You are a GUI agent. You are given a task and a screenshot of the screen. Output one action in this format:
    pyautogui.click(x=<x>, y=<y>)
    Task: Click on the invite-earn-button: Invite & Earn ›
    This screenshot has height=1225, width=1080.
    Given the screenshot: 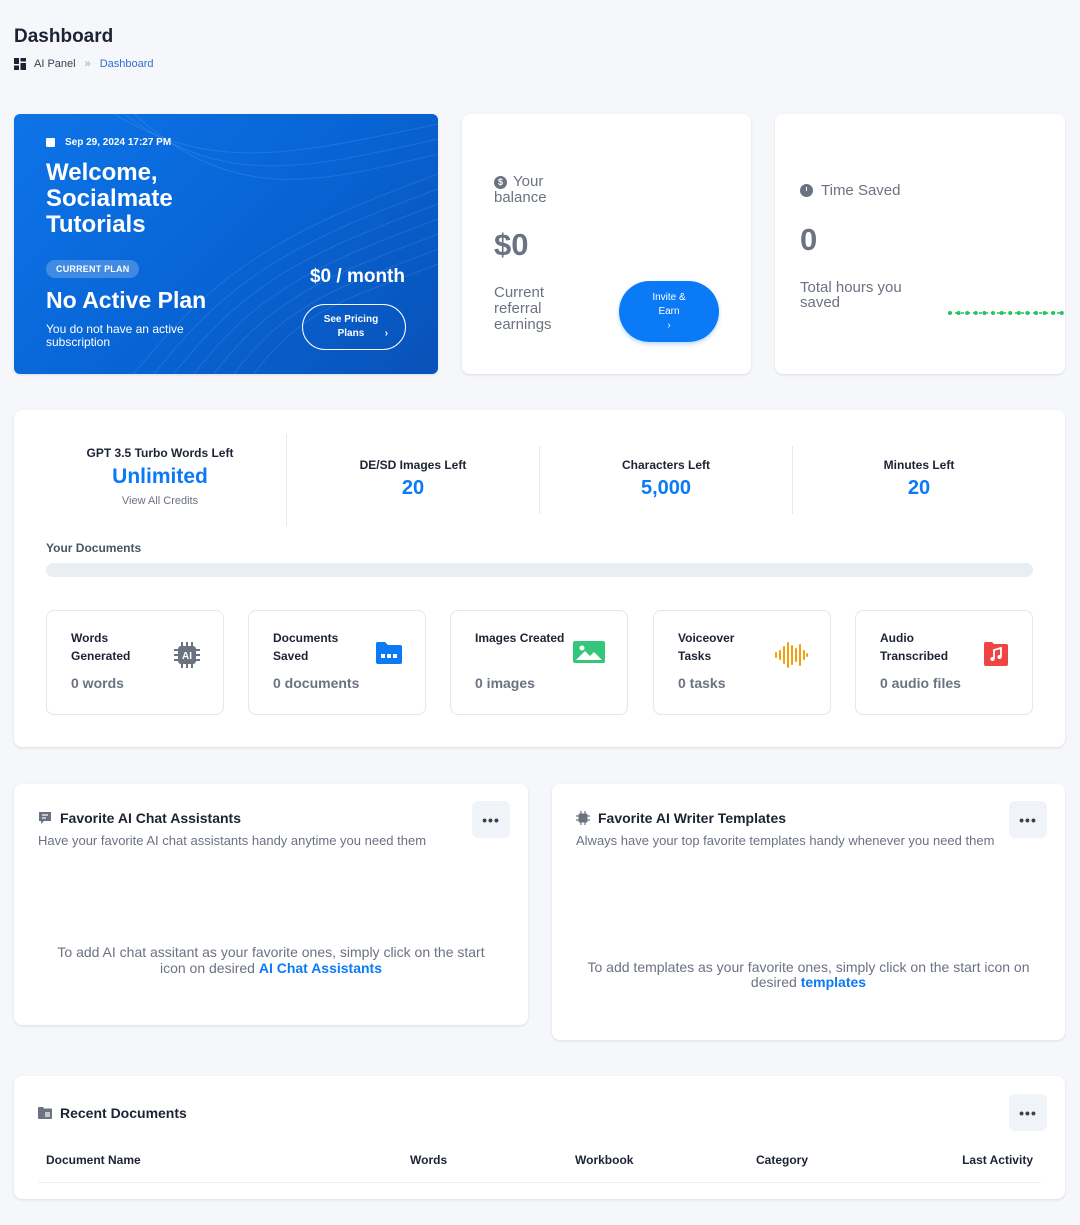 What is the action you would take?
    pyautogui.click(x=669, y=311)
    